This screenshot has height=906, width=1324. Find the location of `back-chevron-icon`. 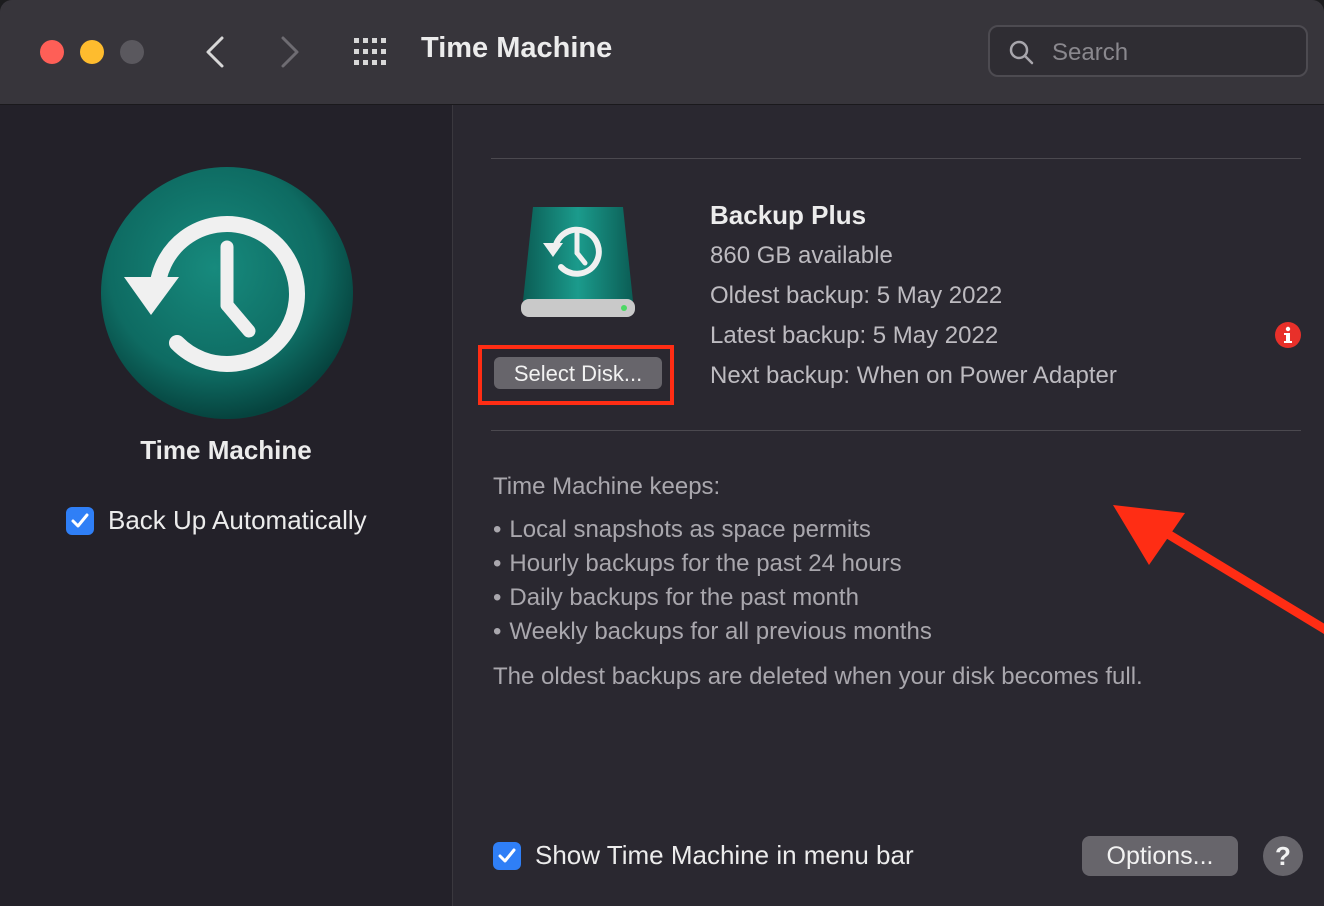

back-chevron-icon is located at coordinates (215, 52).